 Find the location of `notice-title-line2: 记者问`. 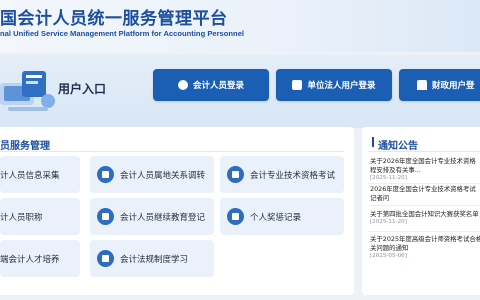

notice-title-line2: 记者问 is located at coordinates (380, 198).